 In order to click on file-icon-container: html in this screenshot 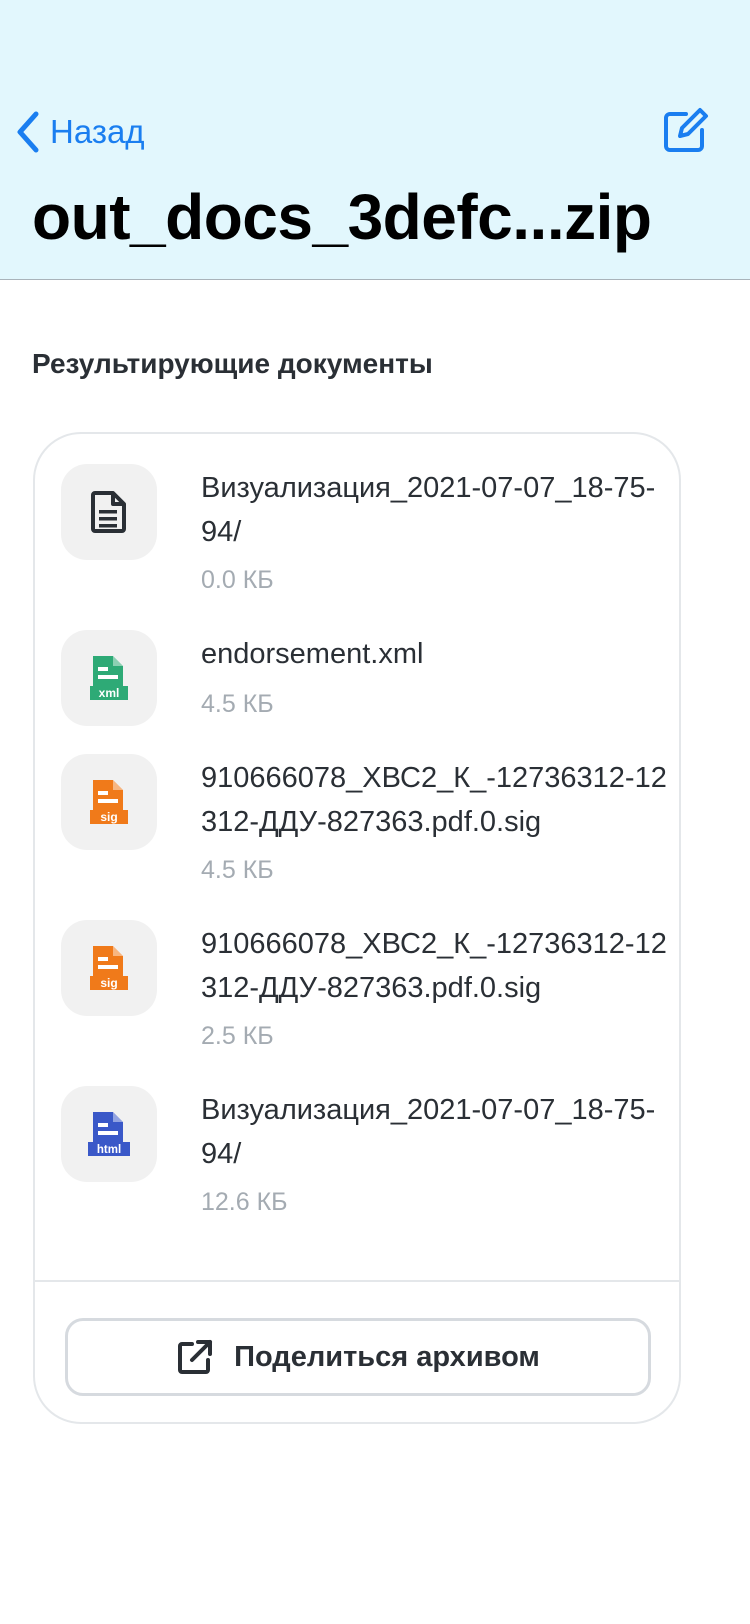, I will do `click(109, 1134)`.